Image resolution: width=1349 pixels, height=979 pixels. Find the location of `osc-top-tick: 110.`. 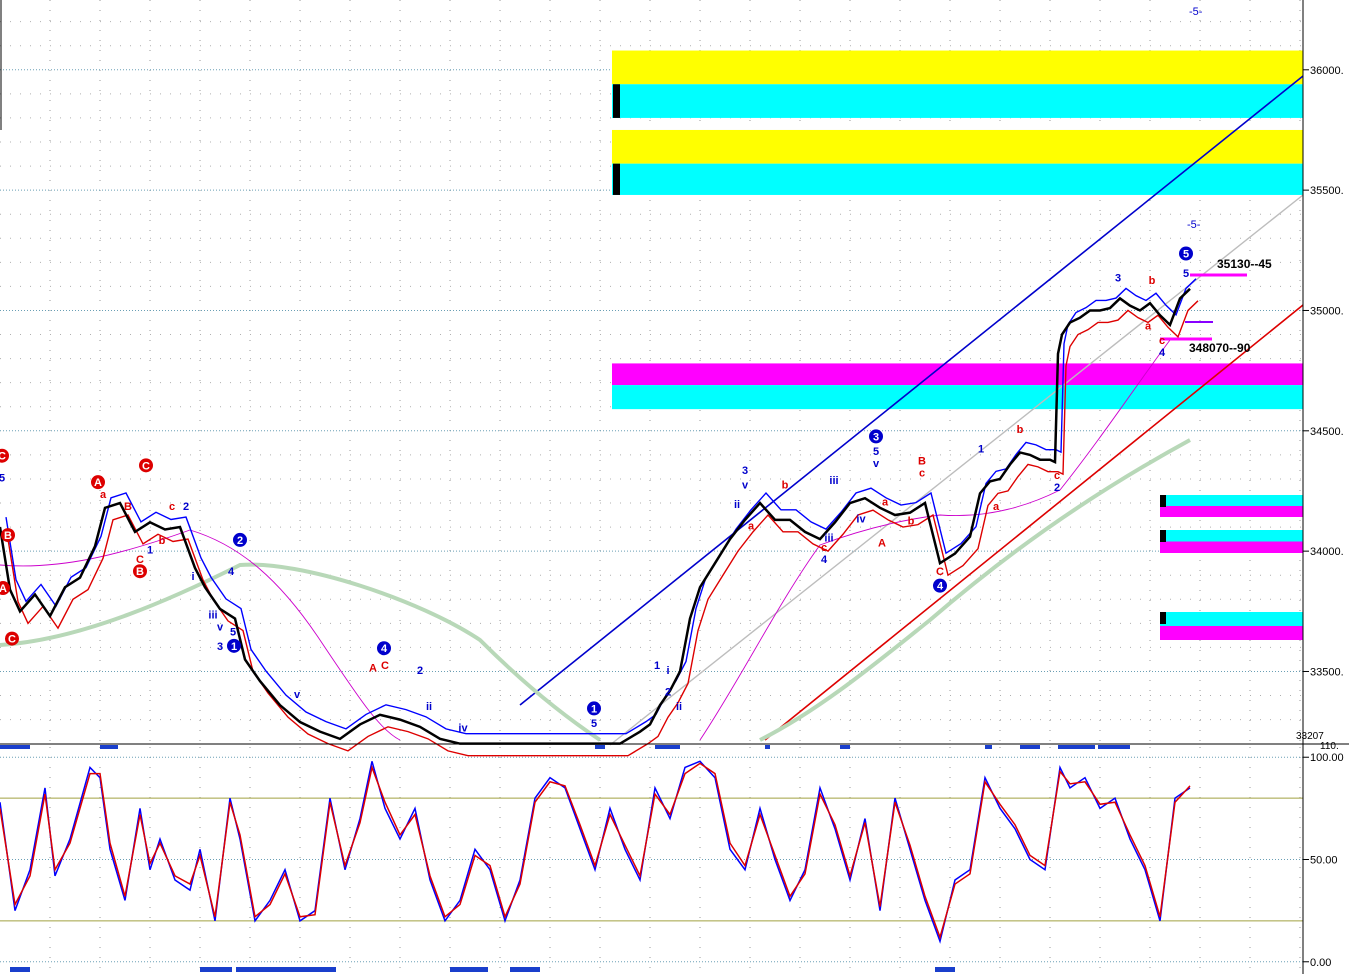

osc-top-tick: 110. is located at coordinates (1329, 746).